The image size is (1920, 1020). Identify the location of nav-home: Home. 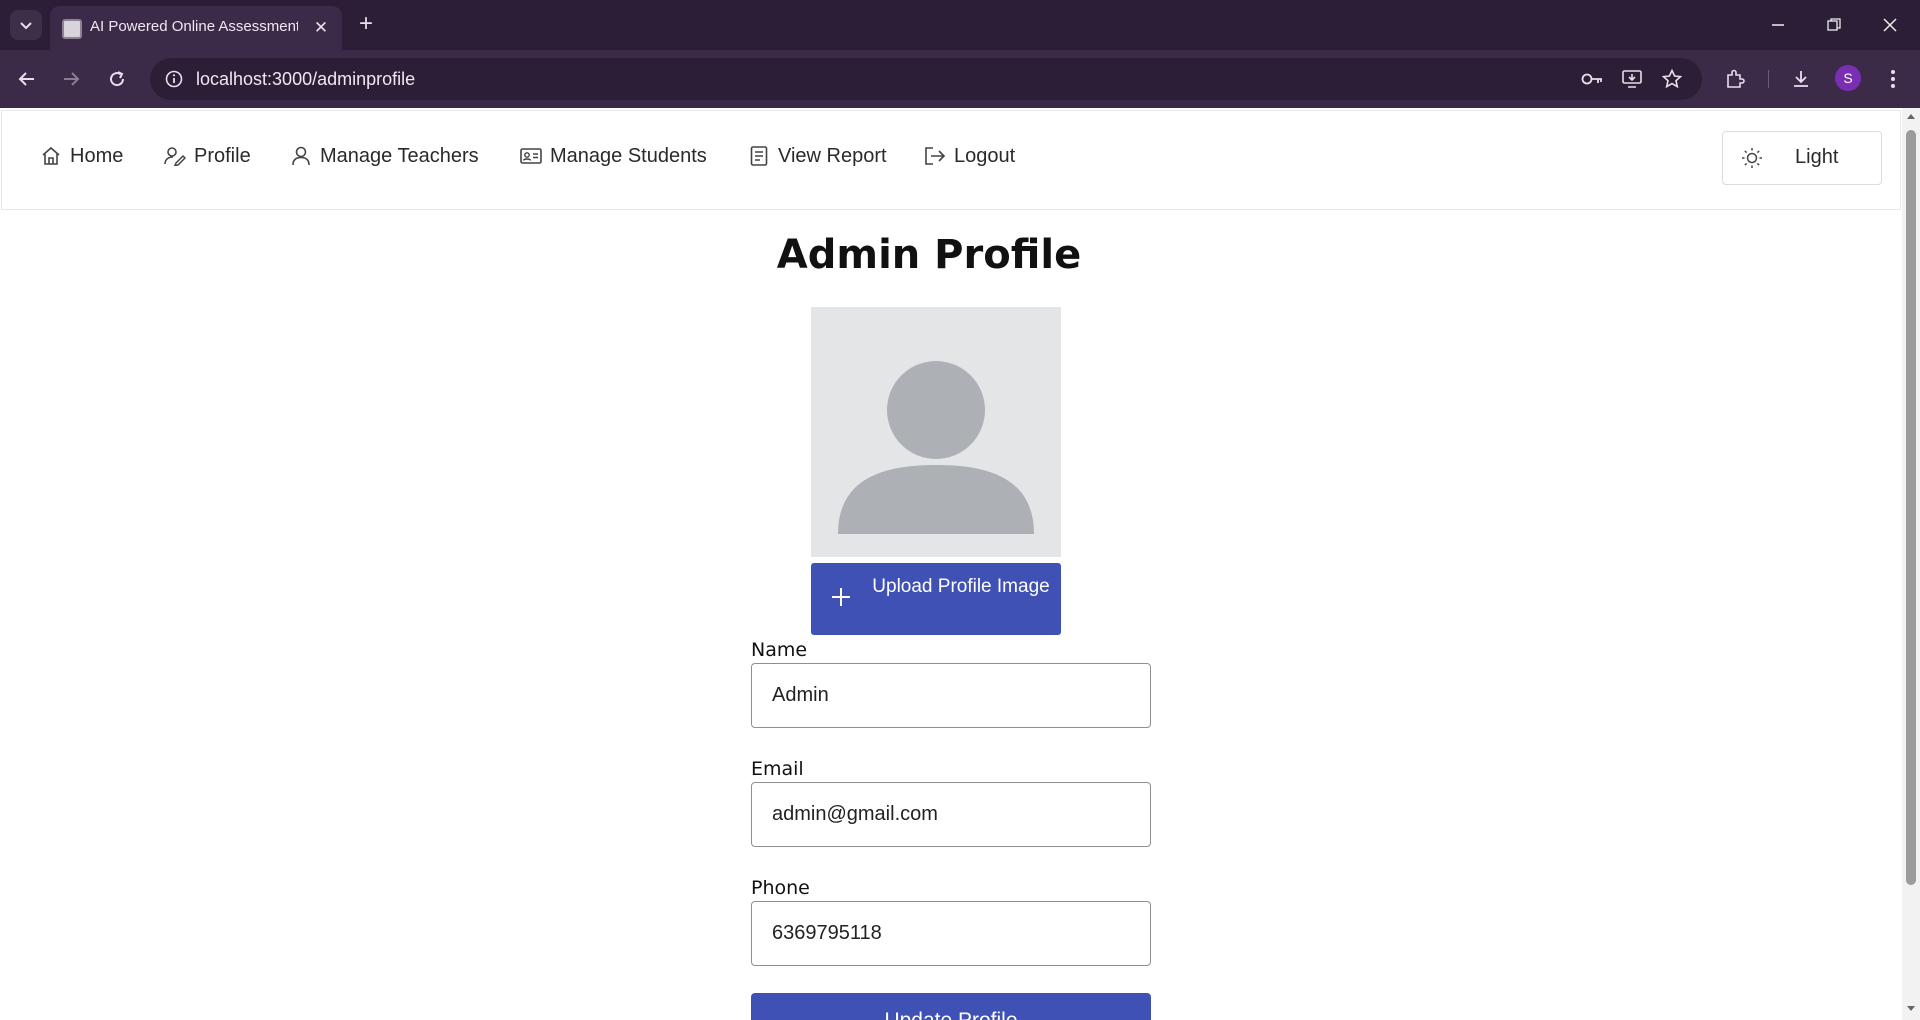
(81, 156).